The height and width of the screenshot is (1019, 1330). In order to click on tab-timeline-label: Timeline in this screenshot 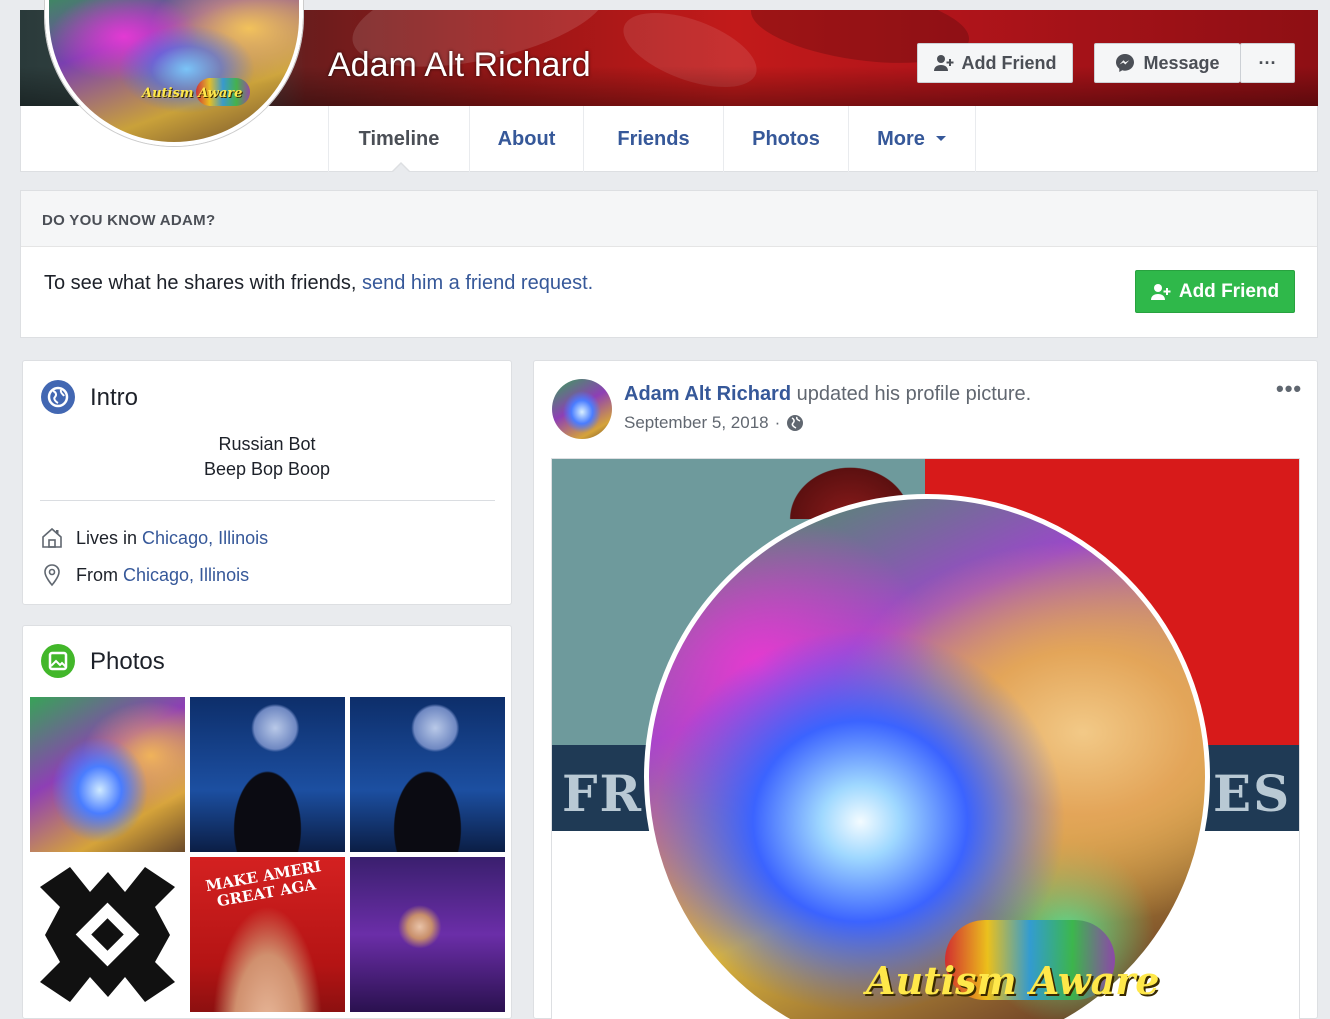, I will do `click(399, 138)`.